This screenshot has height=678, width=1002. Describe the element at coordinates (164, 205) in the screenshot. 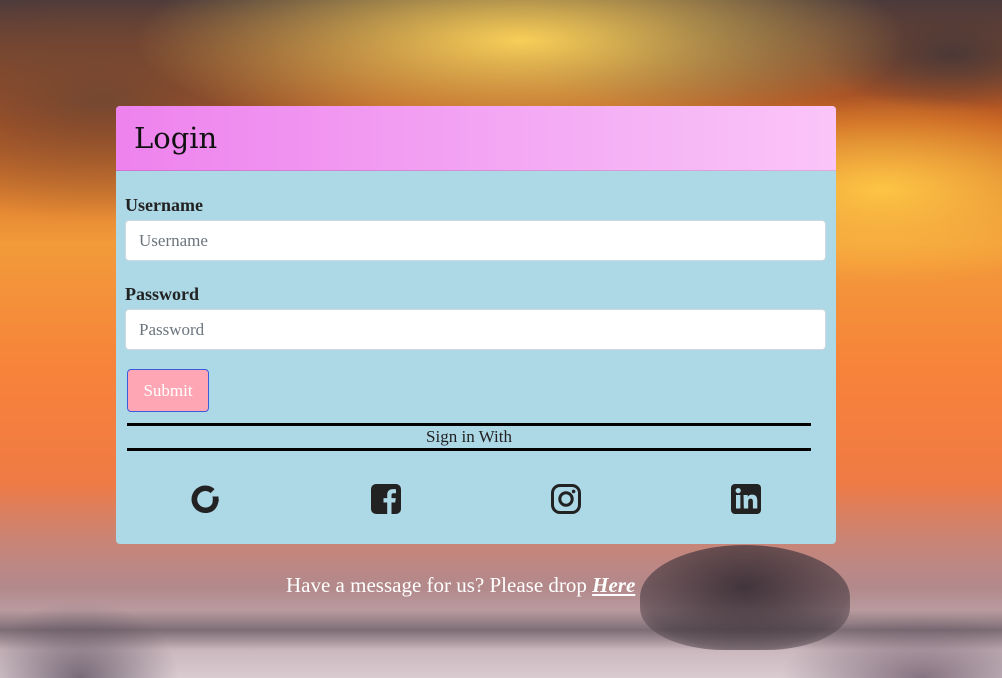

I see `username-label: Username` at that location.